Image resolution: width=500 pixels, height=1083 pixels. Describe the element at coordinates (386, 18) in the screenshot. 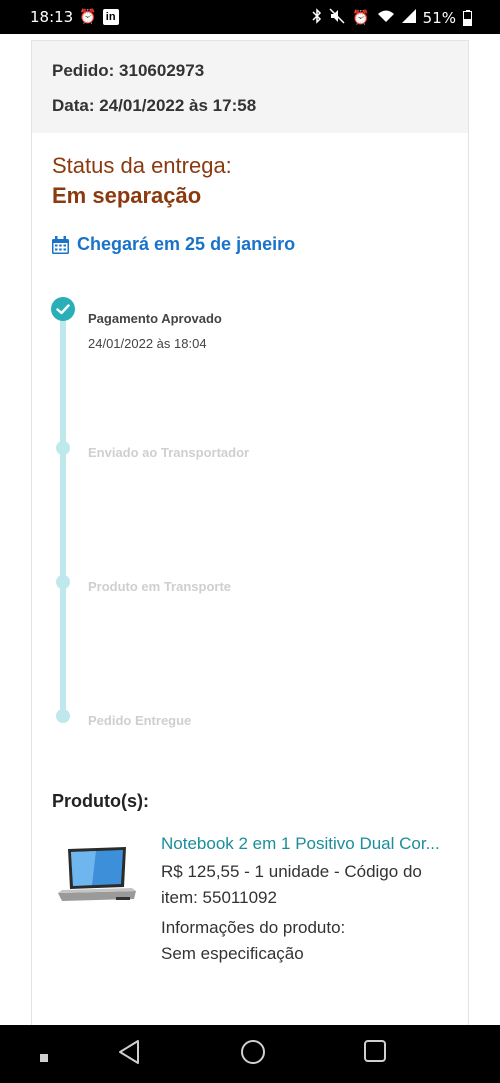

I see `wifi-icon` at that location.